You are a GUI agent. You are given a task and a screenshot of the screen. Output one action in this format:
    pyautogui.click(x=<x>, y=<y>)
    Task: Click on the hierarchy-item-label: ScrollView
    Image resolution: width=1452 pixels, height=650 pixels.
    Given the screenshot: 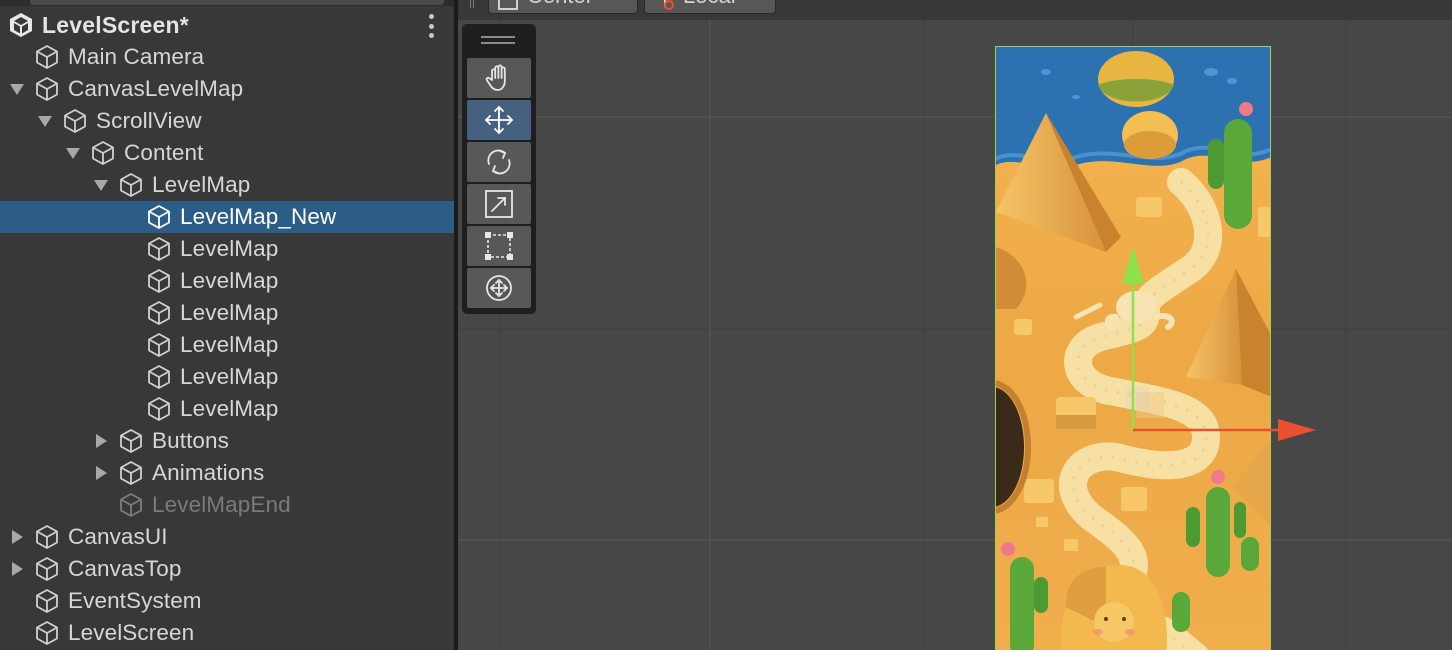 What is the action you would take?
    pyautogui.click(x=149, y=120)
    